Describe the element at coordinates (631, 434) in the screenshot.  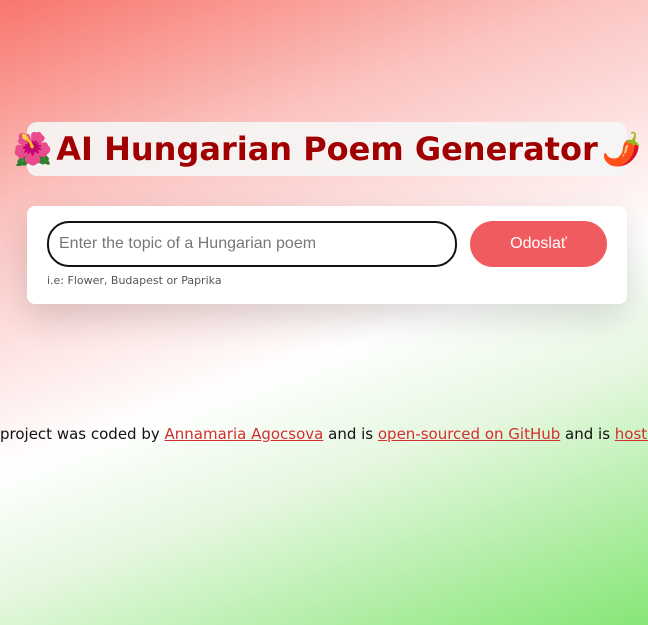
I see `hosted-link: hosted on` at that location.